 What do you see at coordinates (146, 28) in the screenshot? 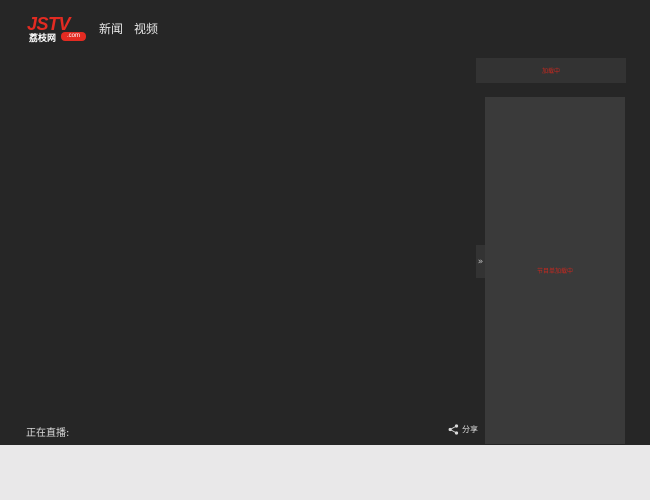
I see `nav-item-video: 视频` at bounding box center [146, 28].